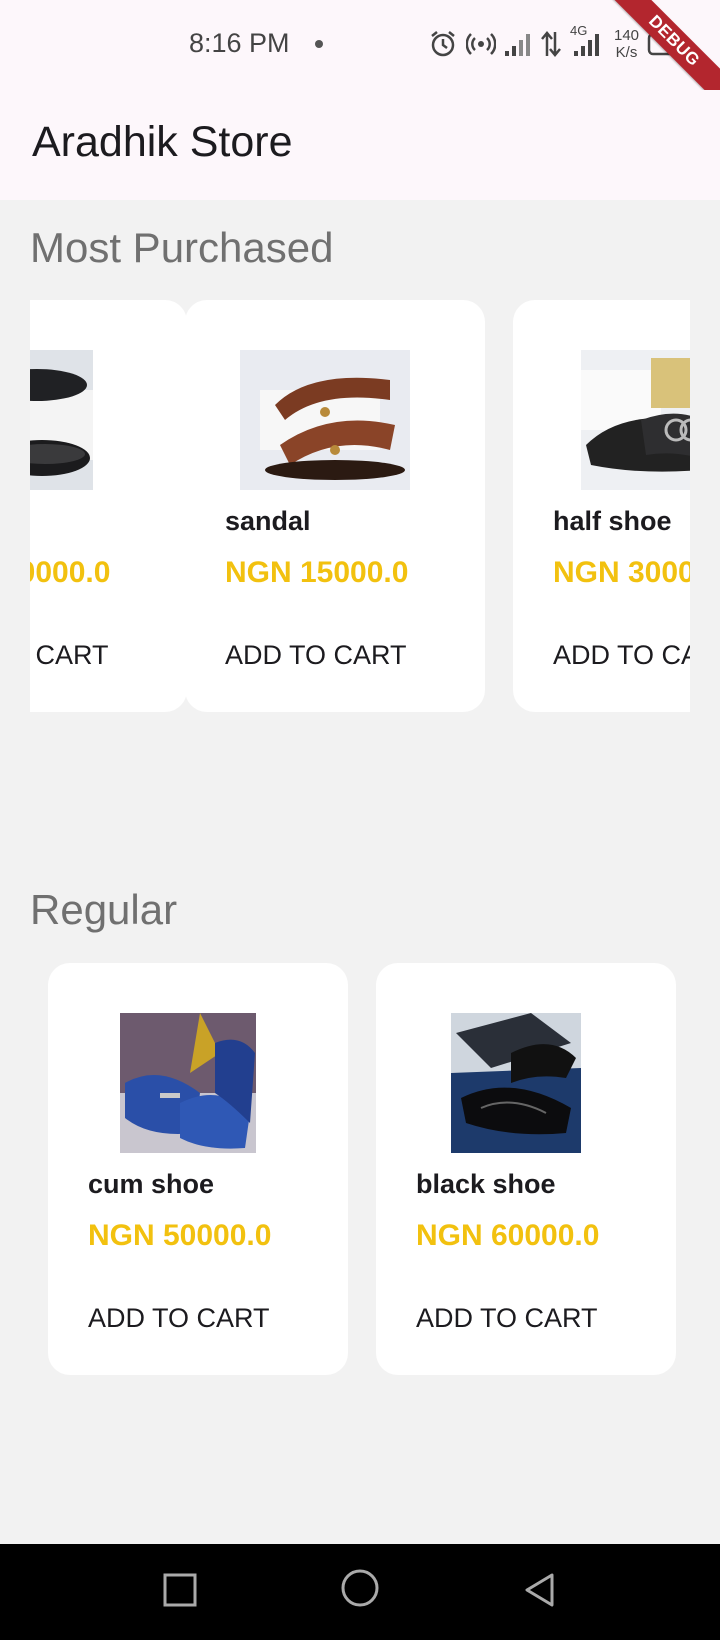 The height and width of the screenshot is (1640, 720). What do you see at coordinates (104, 909) in the screenshot?
I see `section-title-regular: Regular` at bounding box center [104, 909].